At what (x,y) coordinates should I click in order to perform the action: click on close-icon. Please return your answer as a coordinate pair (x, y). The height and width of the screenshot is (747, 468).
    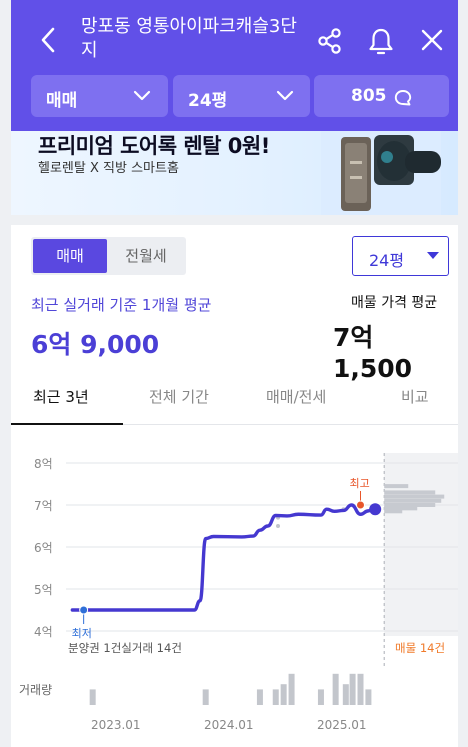
    Looking at the image, I should click on (432, 40).